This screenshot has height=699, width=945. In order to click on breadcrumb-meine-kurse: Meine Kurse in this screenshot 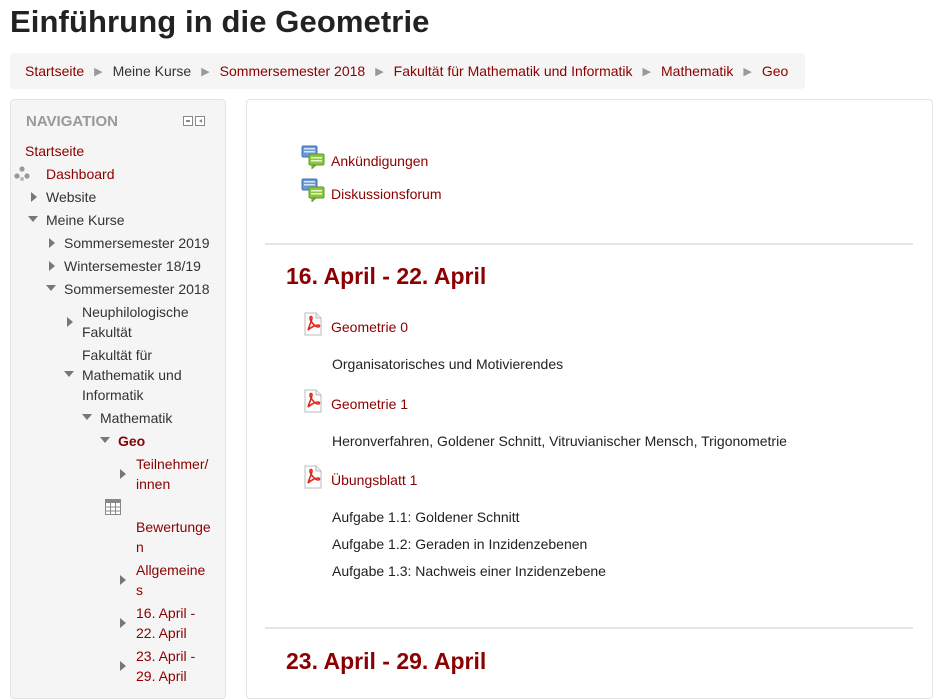, I will do `click(152, 71)`.